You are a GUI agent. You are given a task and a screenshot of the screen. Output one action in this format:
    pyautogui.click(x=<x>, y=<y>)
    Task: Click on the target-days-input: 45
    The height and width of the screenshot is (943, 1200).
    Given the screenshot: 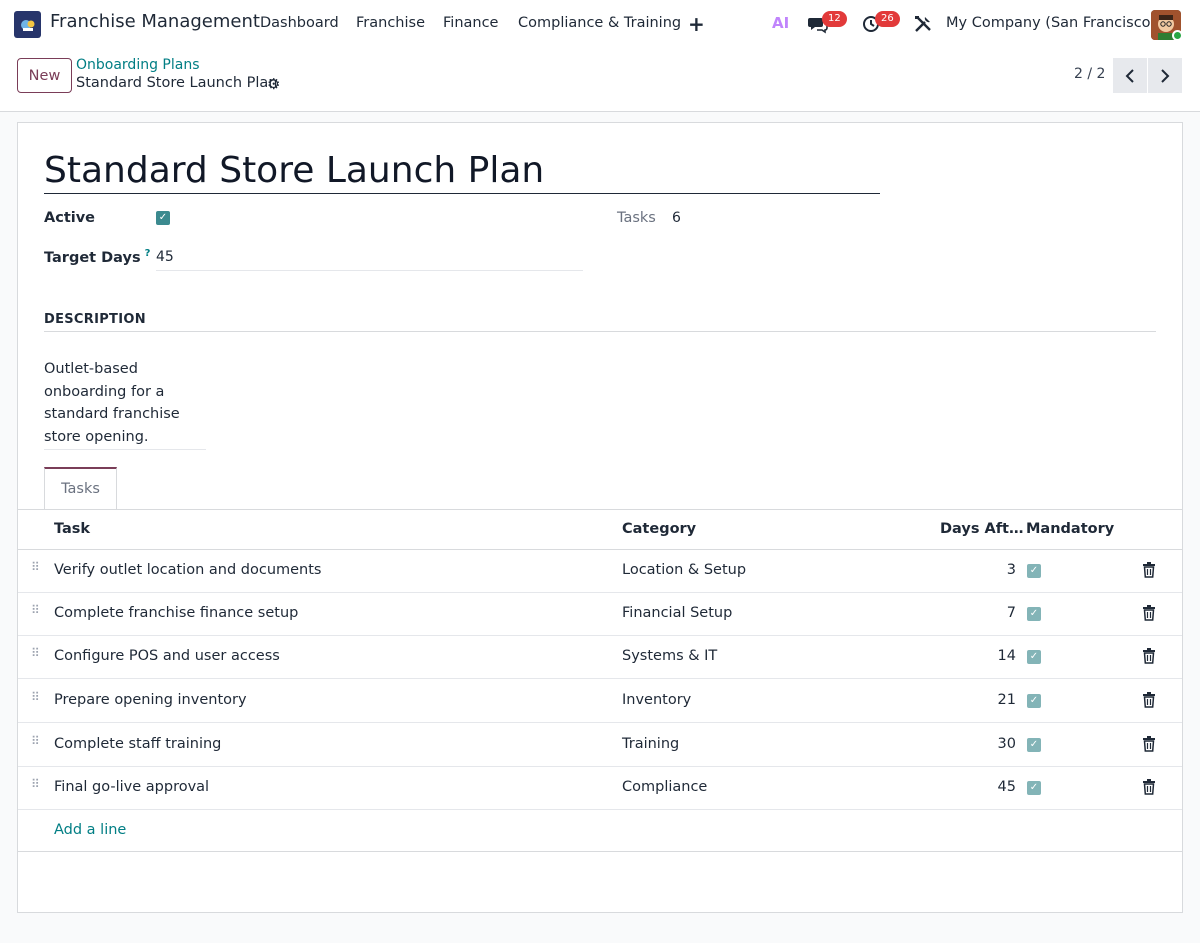 What is the action you would take?
    pyautogui.click(x=165, y=257)
    